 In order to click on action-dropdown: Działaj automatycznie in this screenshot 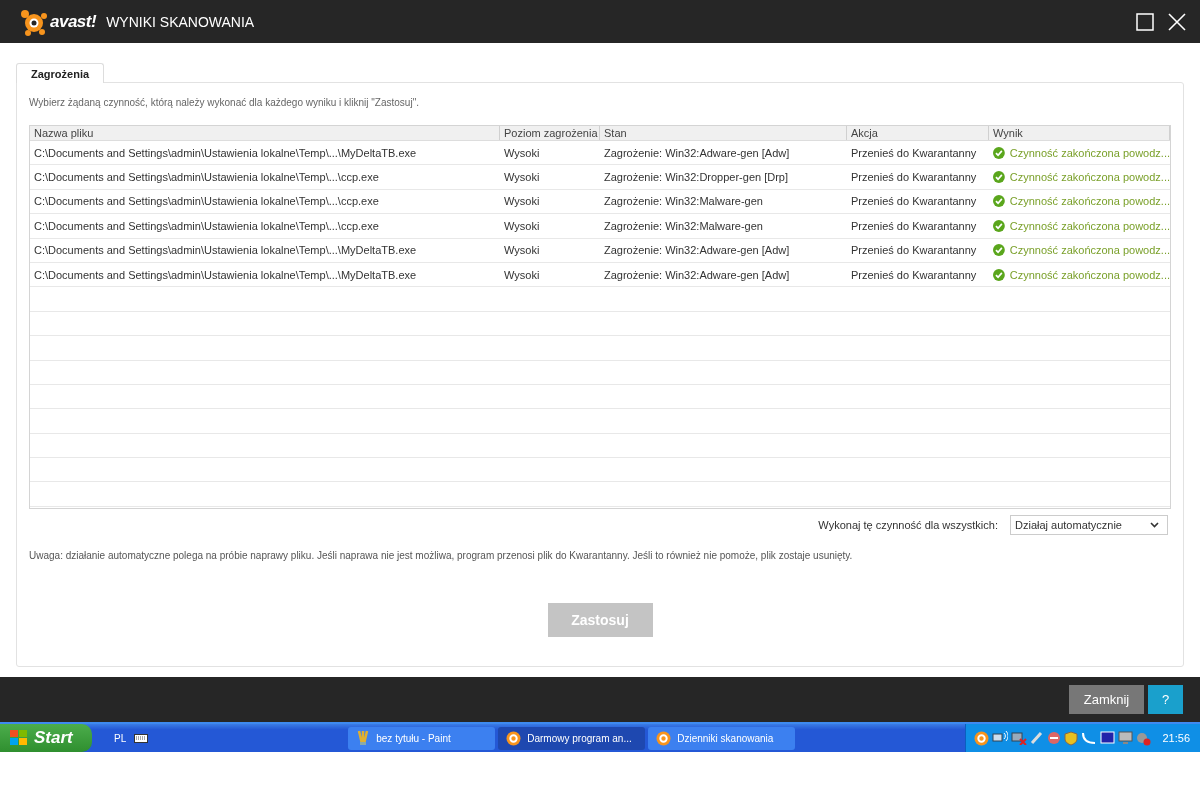, I will do `click(1089, 525)`.